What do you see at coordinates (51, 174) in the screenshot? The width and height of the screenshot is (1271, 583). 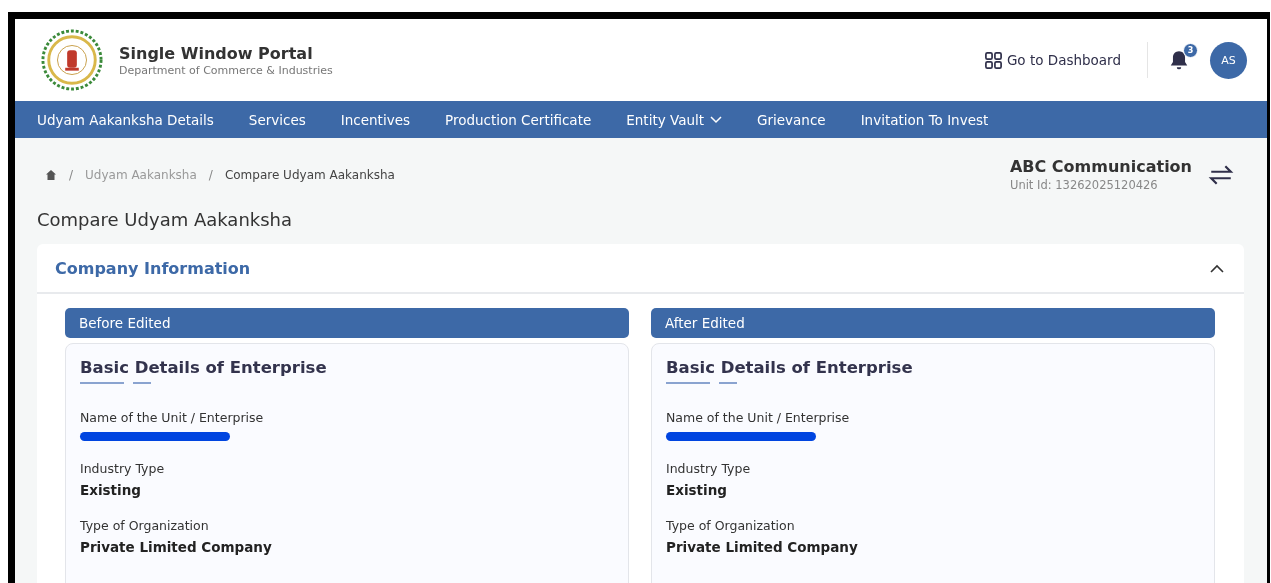 I see `home-icon` at bounding box center [51, 174].